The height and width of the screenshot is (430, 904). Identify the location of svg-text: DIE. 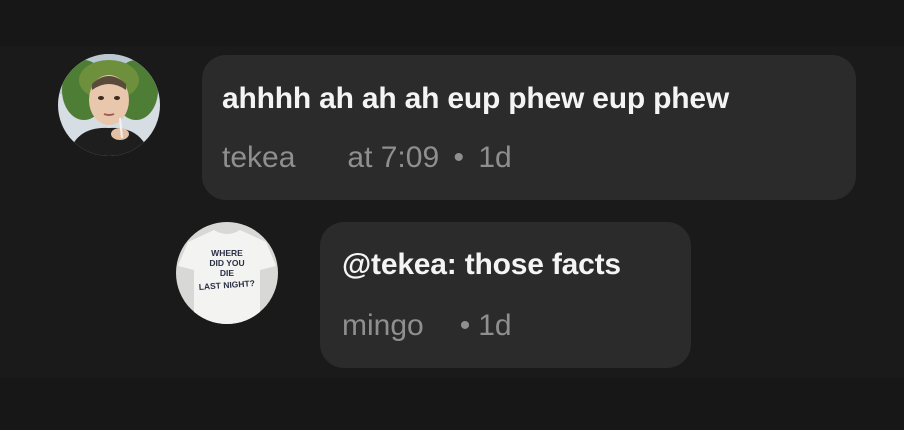
(227, 273).